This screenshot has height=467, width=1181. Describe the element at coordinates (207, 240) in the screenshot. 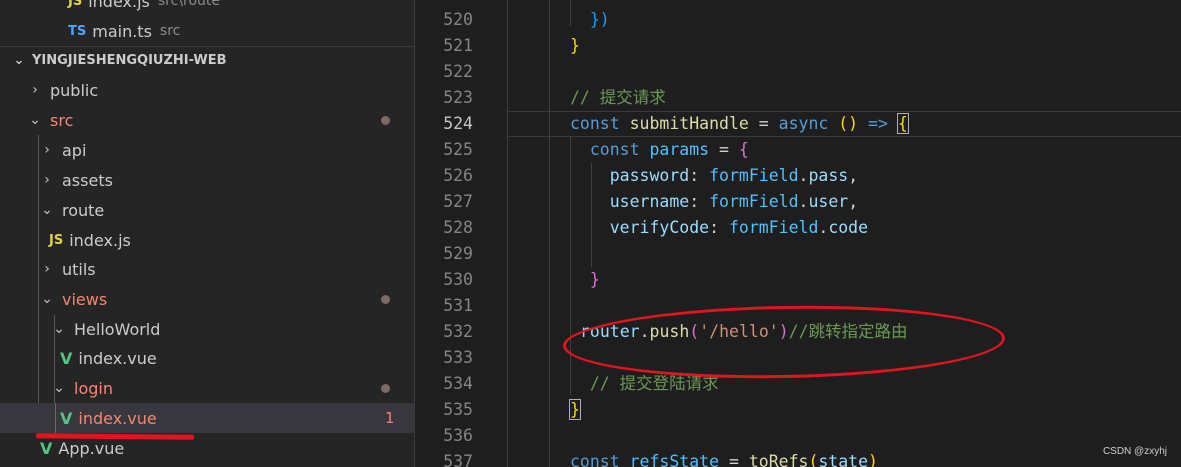

I see `file-route-index-js: JS index.js` at that location.